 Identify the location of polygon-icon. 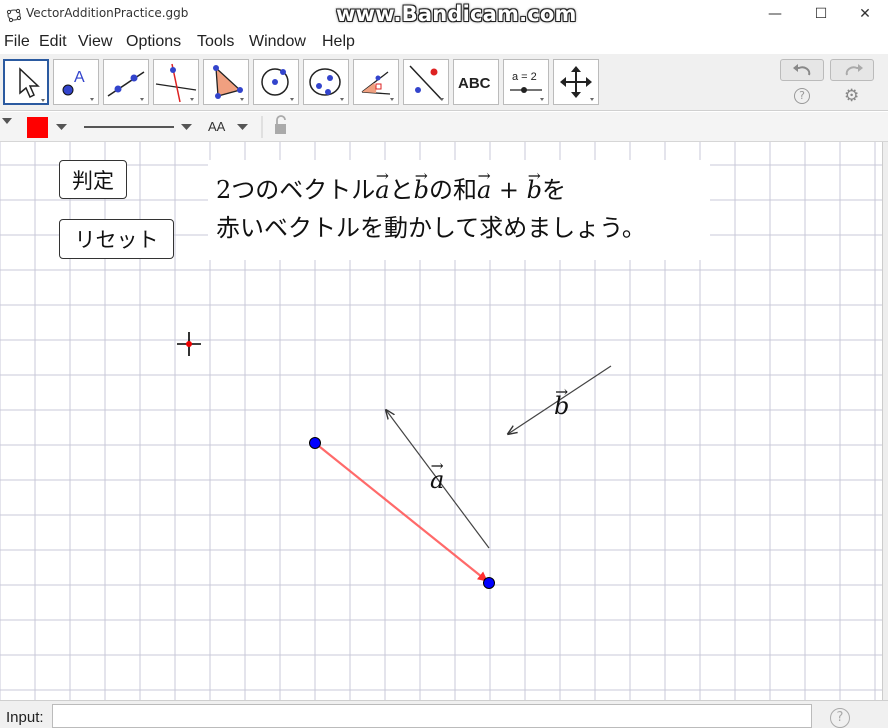
(228, 83).